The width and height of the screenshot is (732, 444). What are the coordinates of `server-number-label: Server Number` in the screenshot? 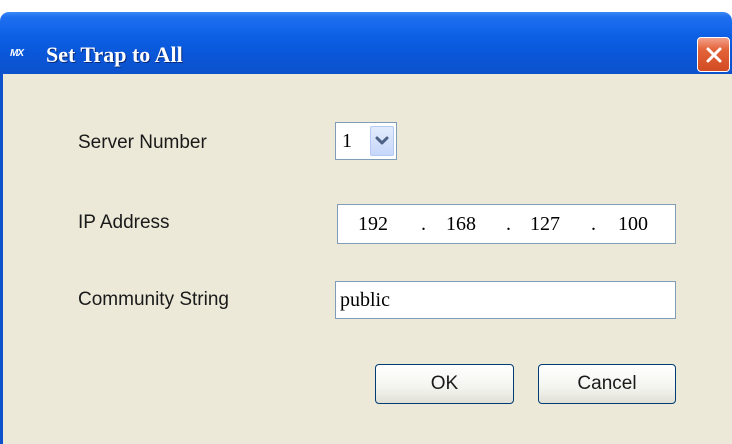 It's located at (142, 142).